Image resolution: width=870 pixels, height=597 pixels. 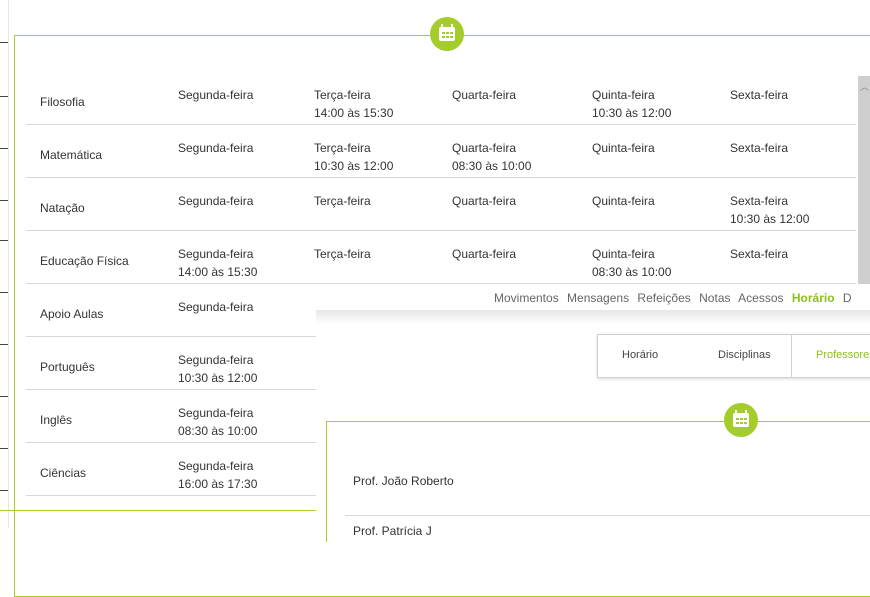 I want to click on nav-shadow, so click(x=593, y=317).